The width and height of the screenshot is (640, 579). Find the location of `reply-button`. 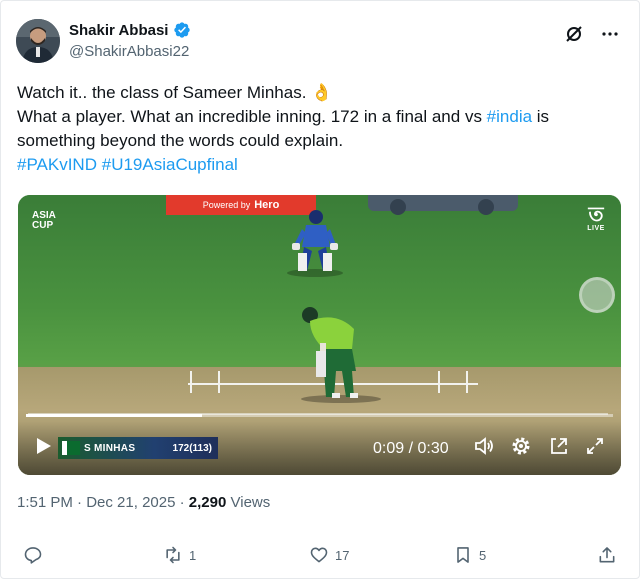

reply-button is located at coordinates (33, 555).